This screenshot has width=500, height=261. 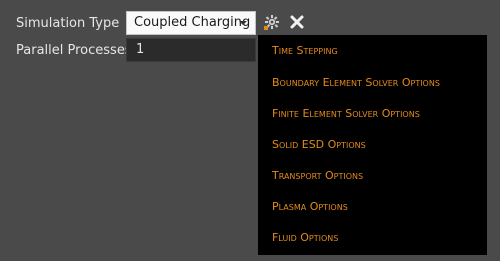 What do you see at coordinates (305, 238) in the screenshot?
I see `menu-item-fluid-options: Fluid Options` at bounding box center [305, 238].